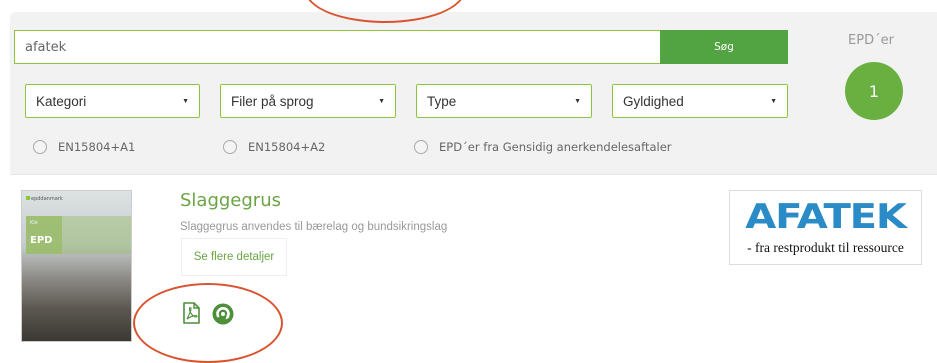 The image size is (937, 363). Describe the element at coordinates (337, 47) in the screenshot. I see `search-input: afatek` at that location.